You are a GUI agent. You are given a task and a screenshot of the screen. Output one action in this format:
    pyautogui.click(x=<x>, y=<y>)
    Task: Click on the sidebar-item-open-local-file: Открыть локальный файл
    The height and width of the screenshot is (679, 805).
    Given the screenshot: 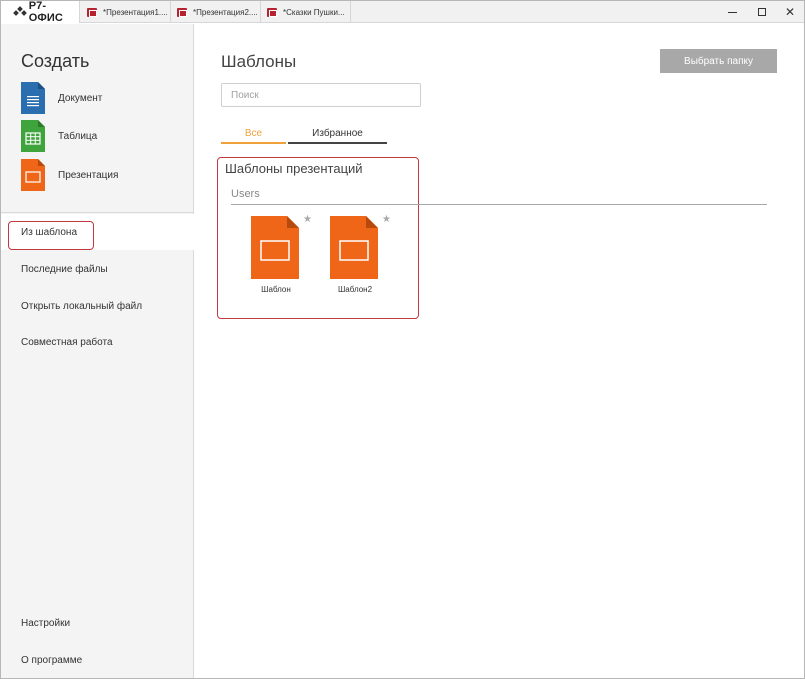 What is the action you would take?
    pyautogui.click(x=97, y=306)
    